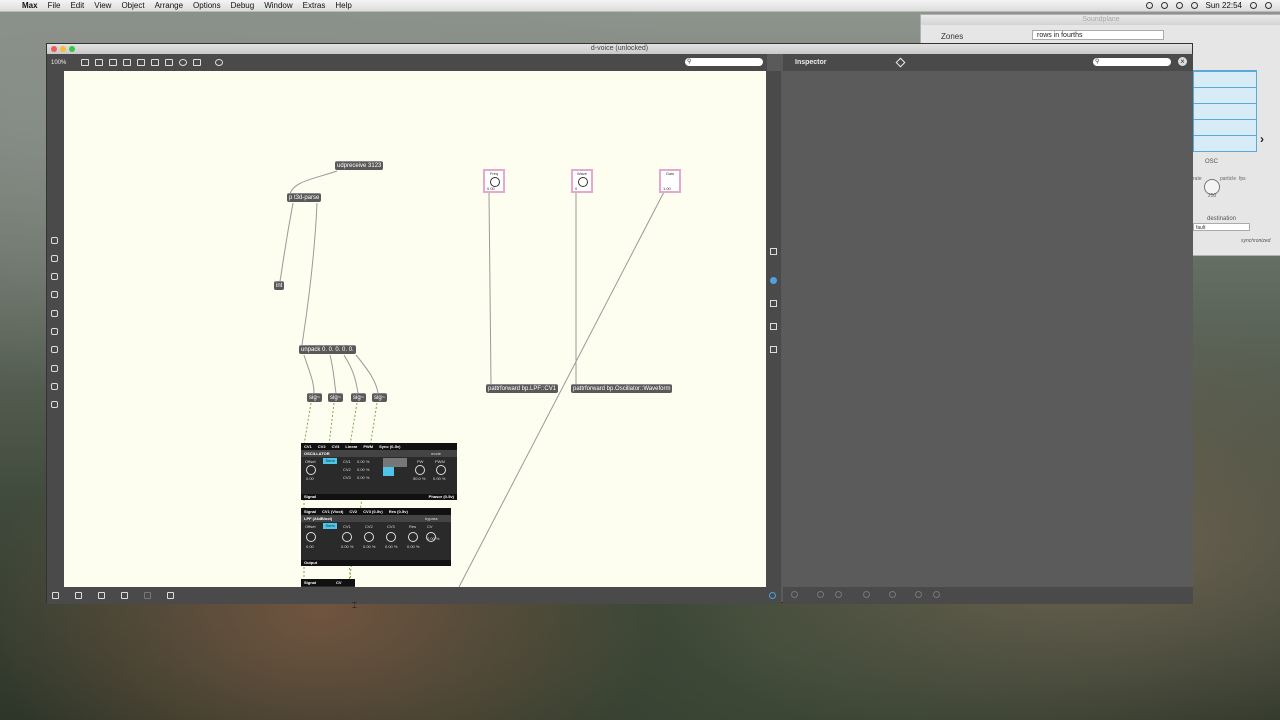 This screenshot has width=1280, height=720. What do you see at coordinates (838, 594) in the screenshot?
I see `swap-icon` at bounding box center [838, 594].